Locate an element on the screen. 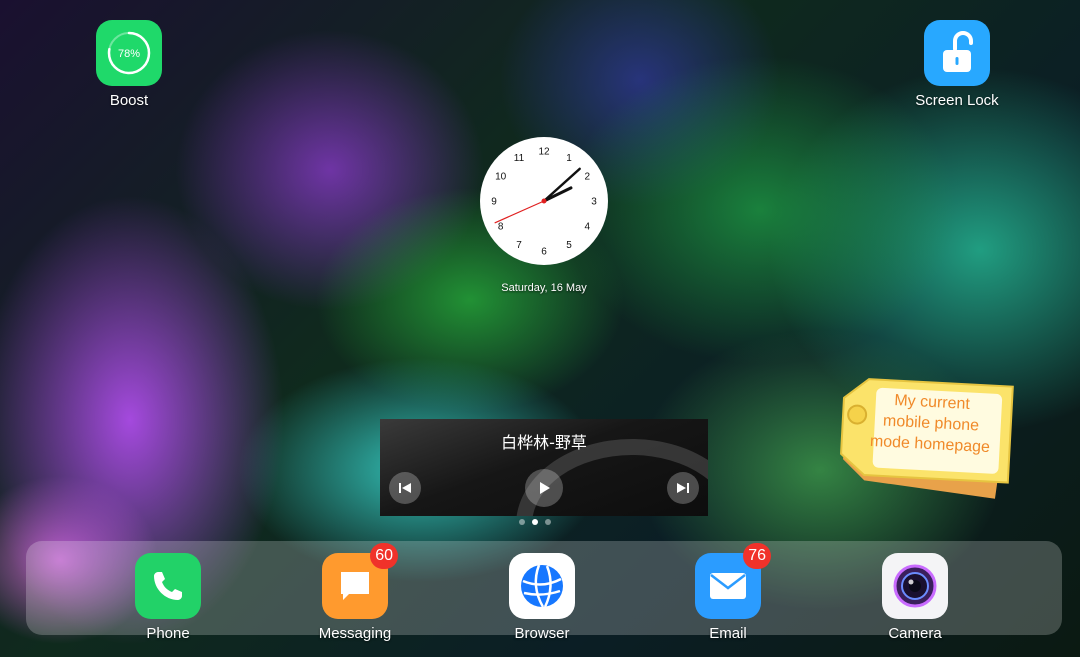 Image resolution: width=1080 pixels, height=657 pixels. camera-lens-icon is located at coordinates (915, 586).